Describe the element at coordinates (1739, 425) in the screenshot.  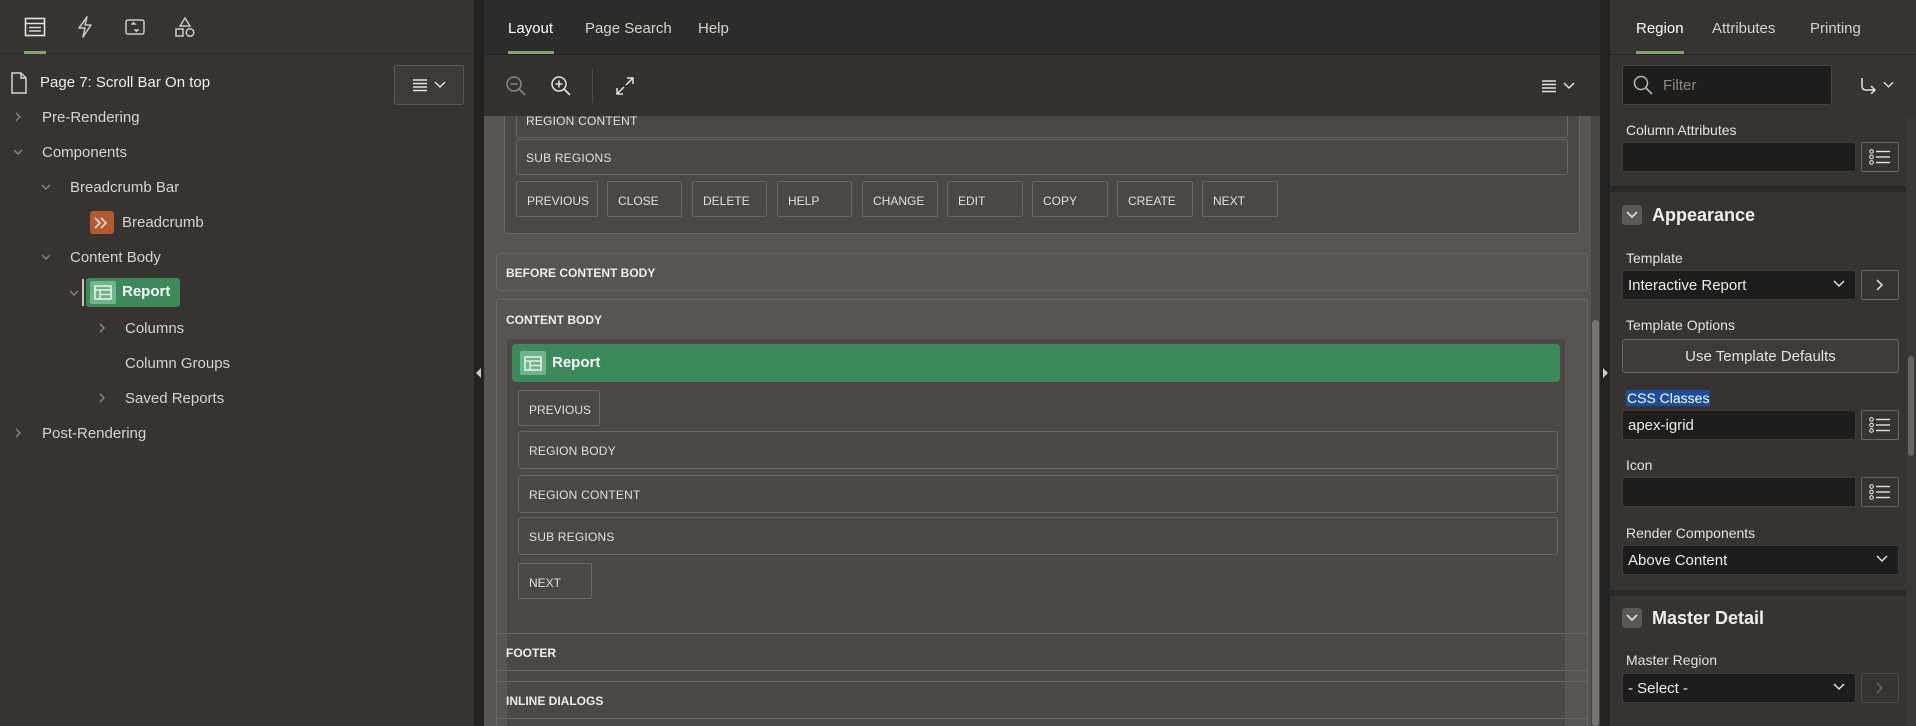
I see `css-classes-field: apex-igrid` at that location.